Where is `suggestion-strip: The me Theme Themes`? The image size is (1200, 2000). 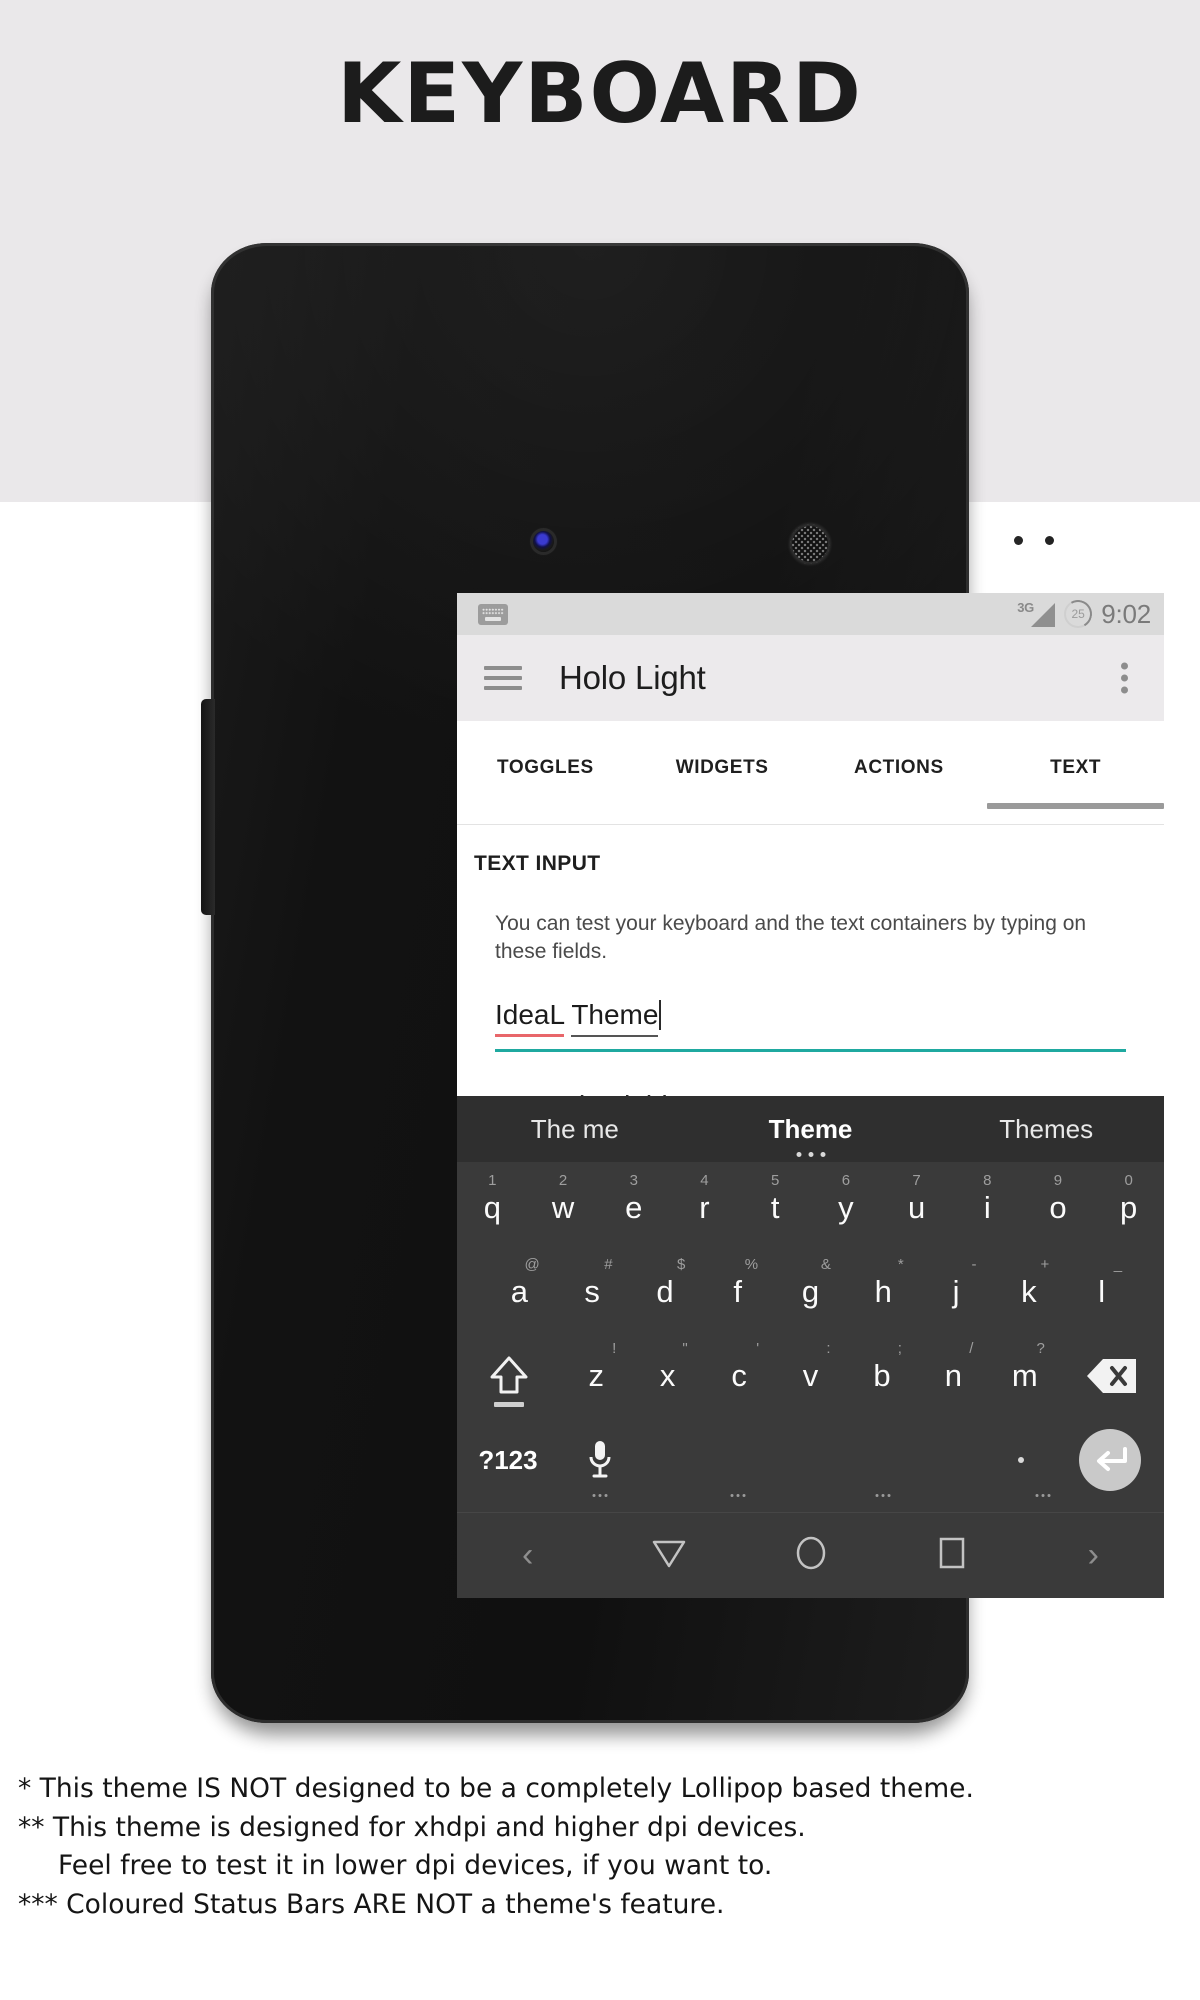
suggestion-strip: The me Theme Themes is located at coordinates (810, 1129).